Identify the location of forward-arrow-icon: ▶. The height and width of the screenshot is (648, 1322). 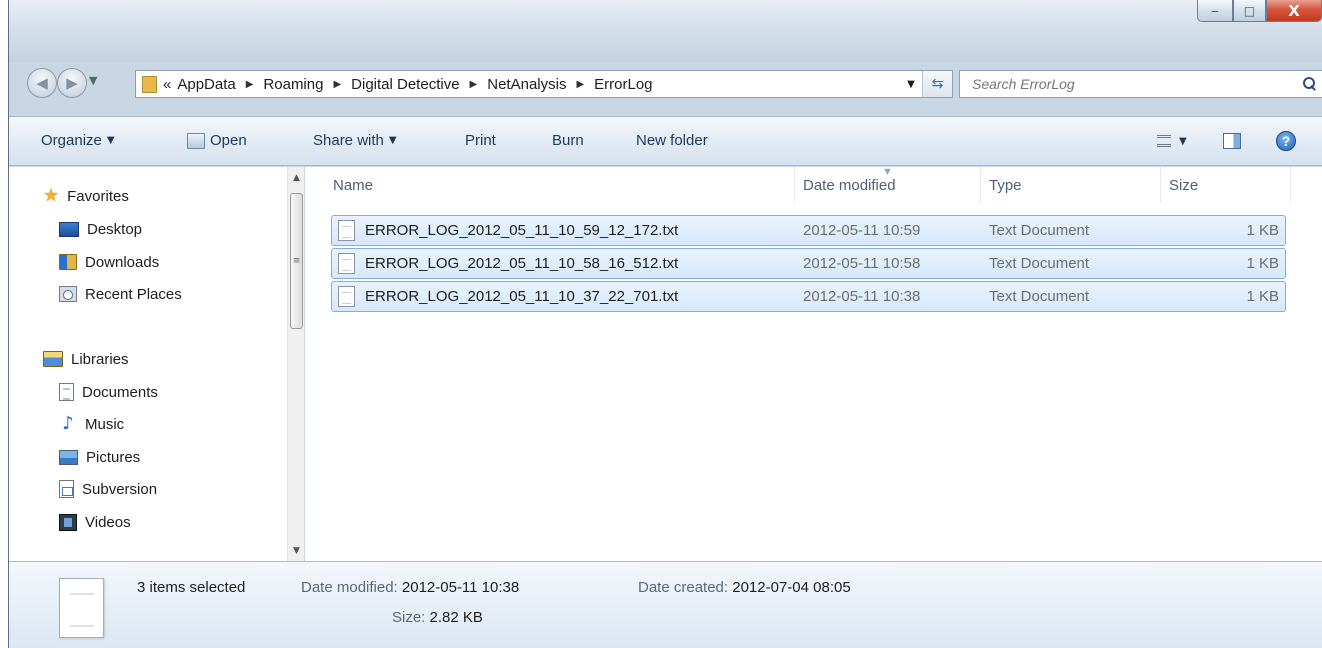
(72, 83).